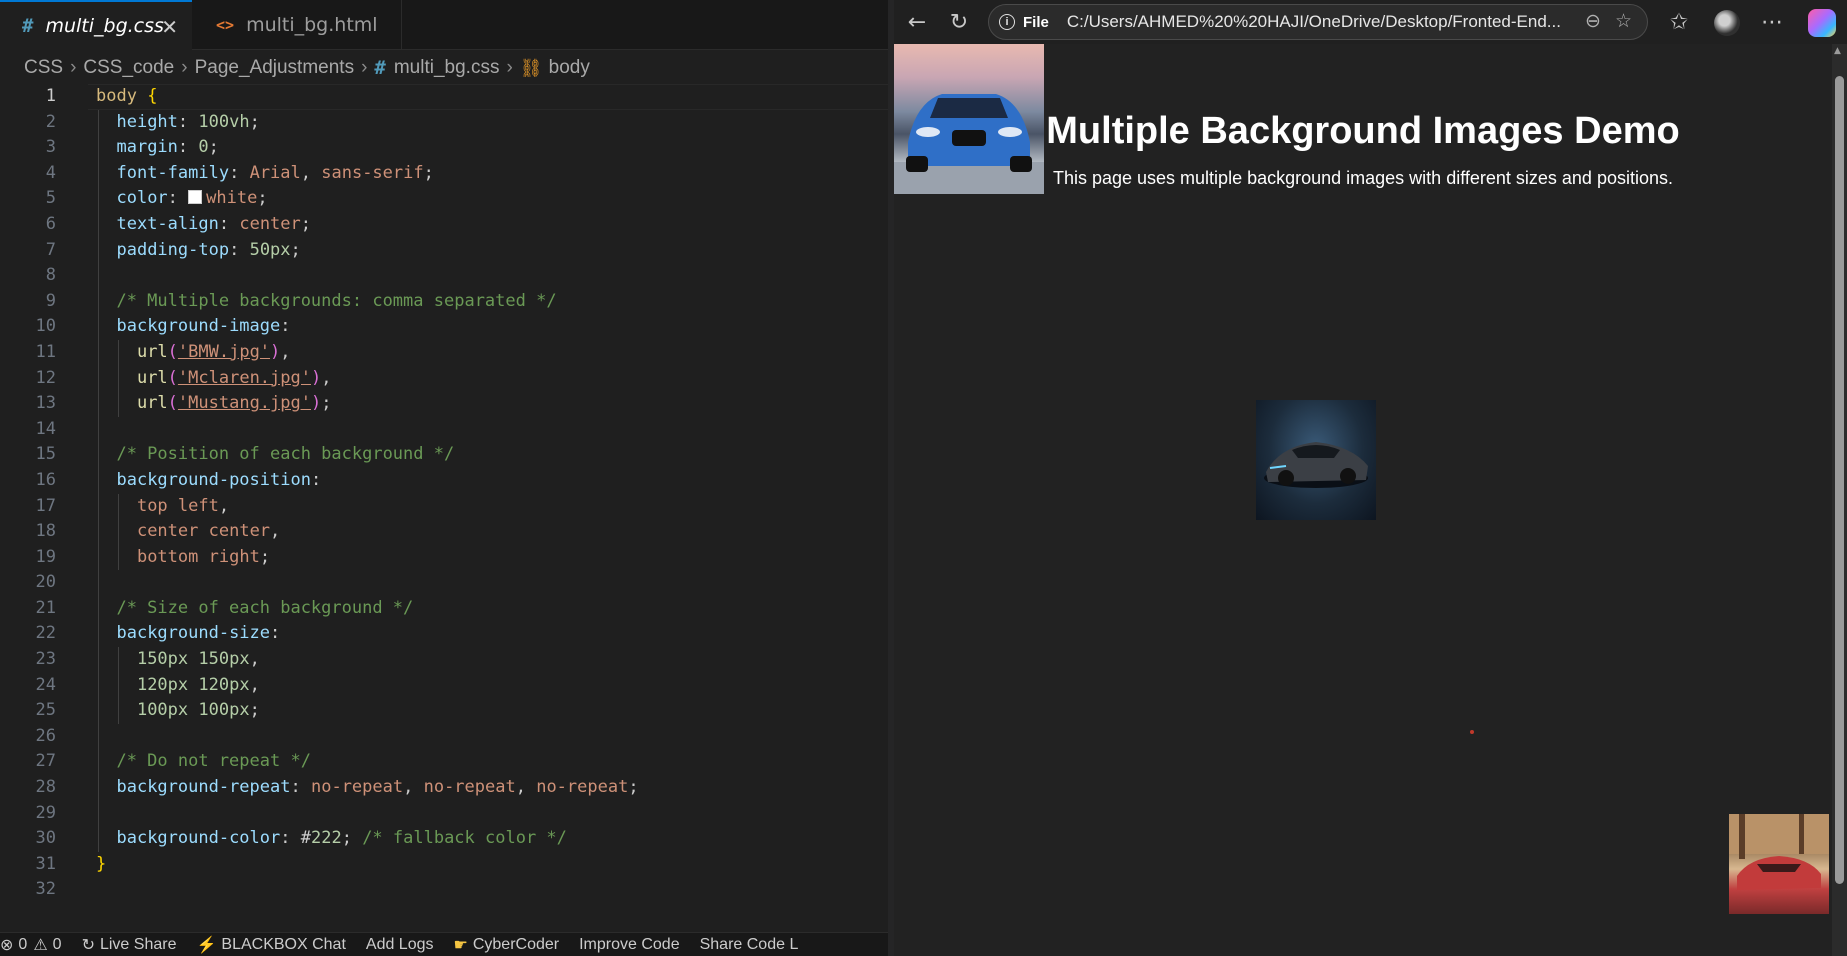 The width and height of the screenshot is (1847, 956). What do you see at coordinates (45, 659) in the screenshot?
I see `line-number: 23` at bounding box center [45, 659].